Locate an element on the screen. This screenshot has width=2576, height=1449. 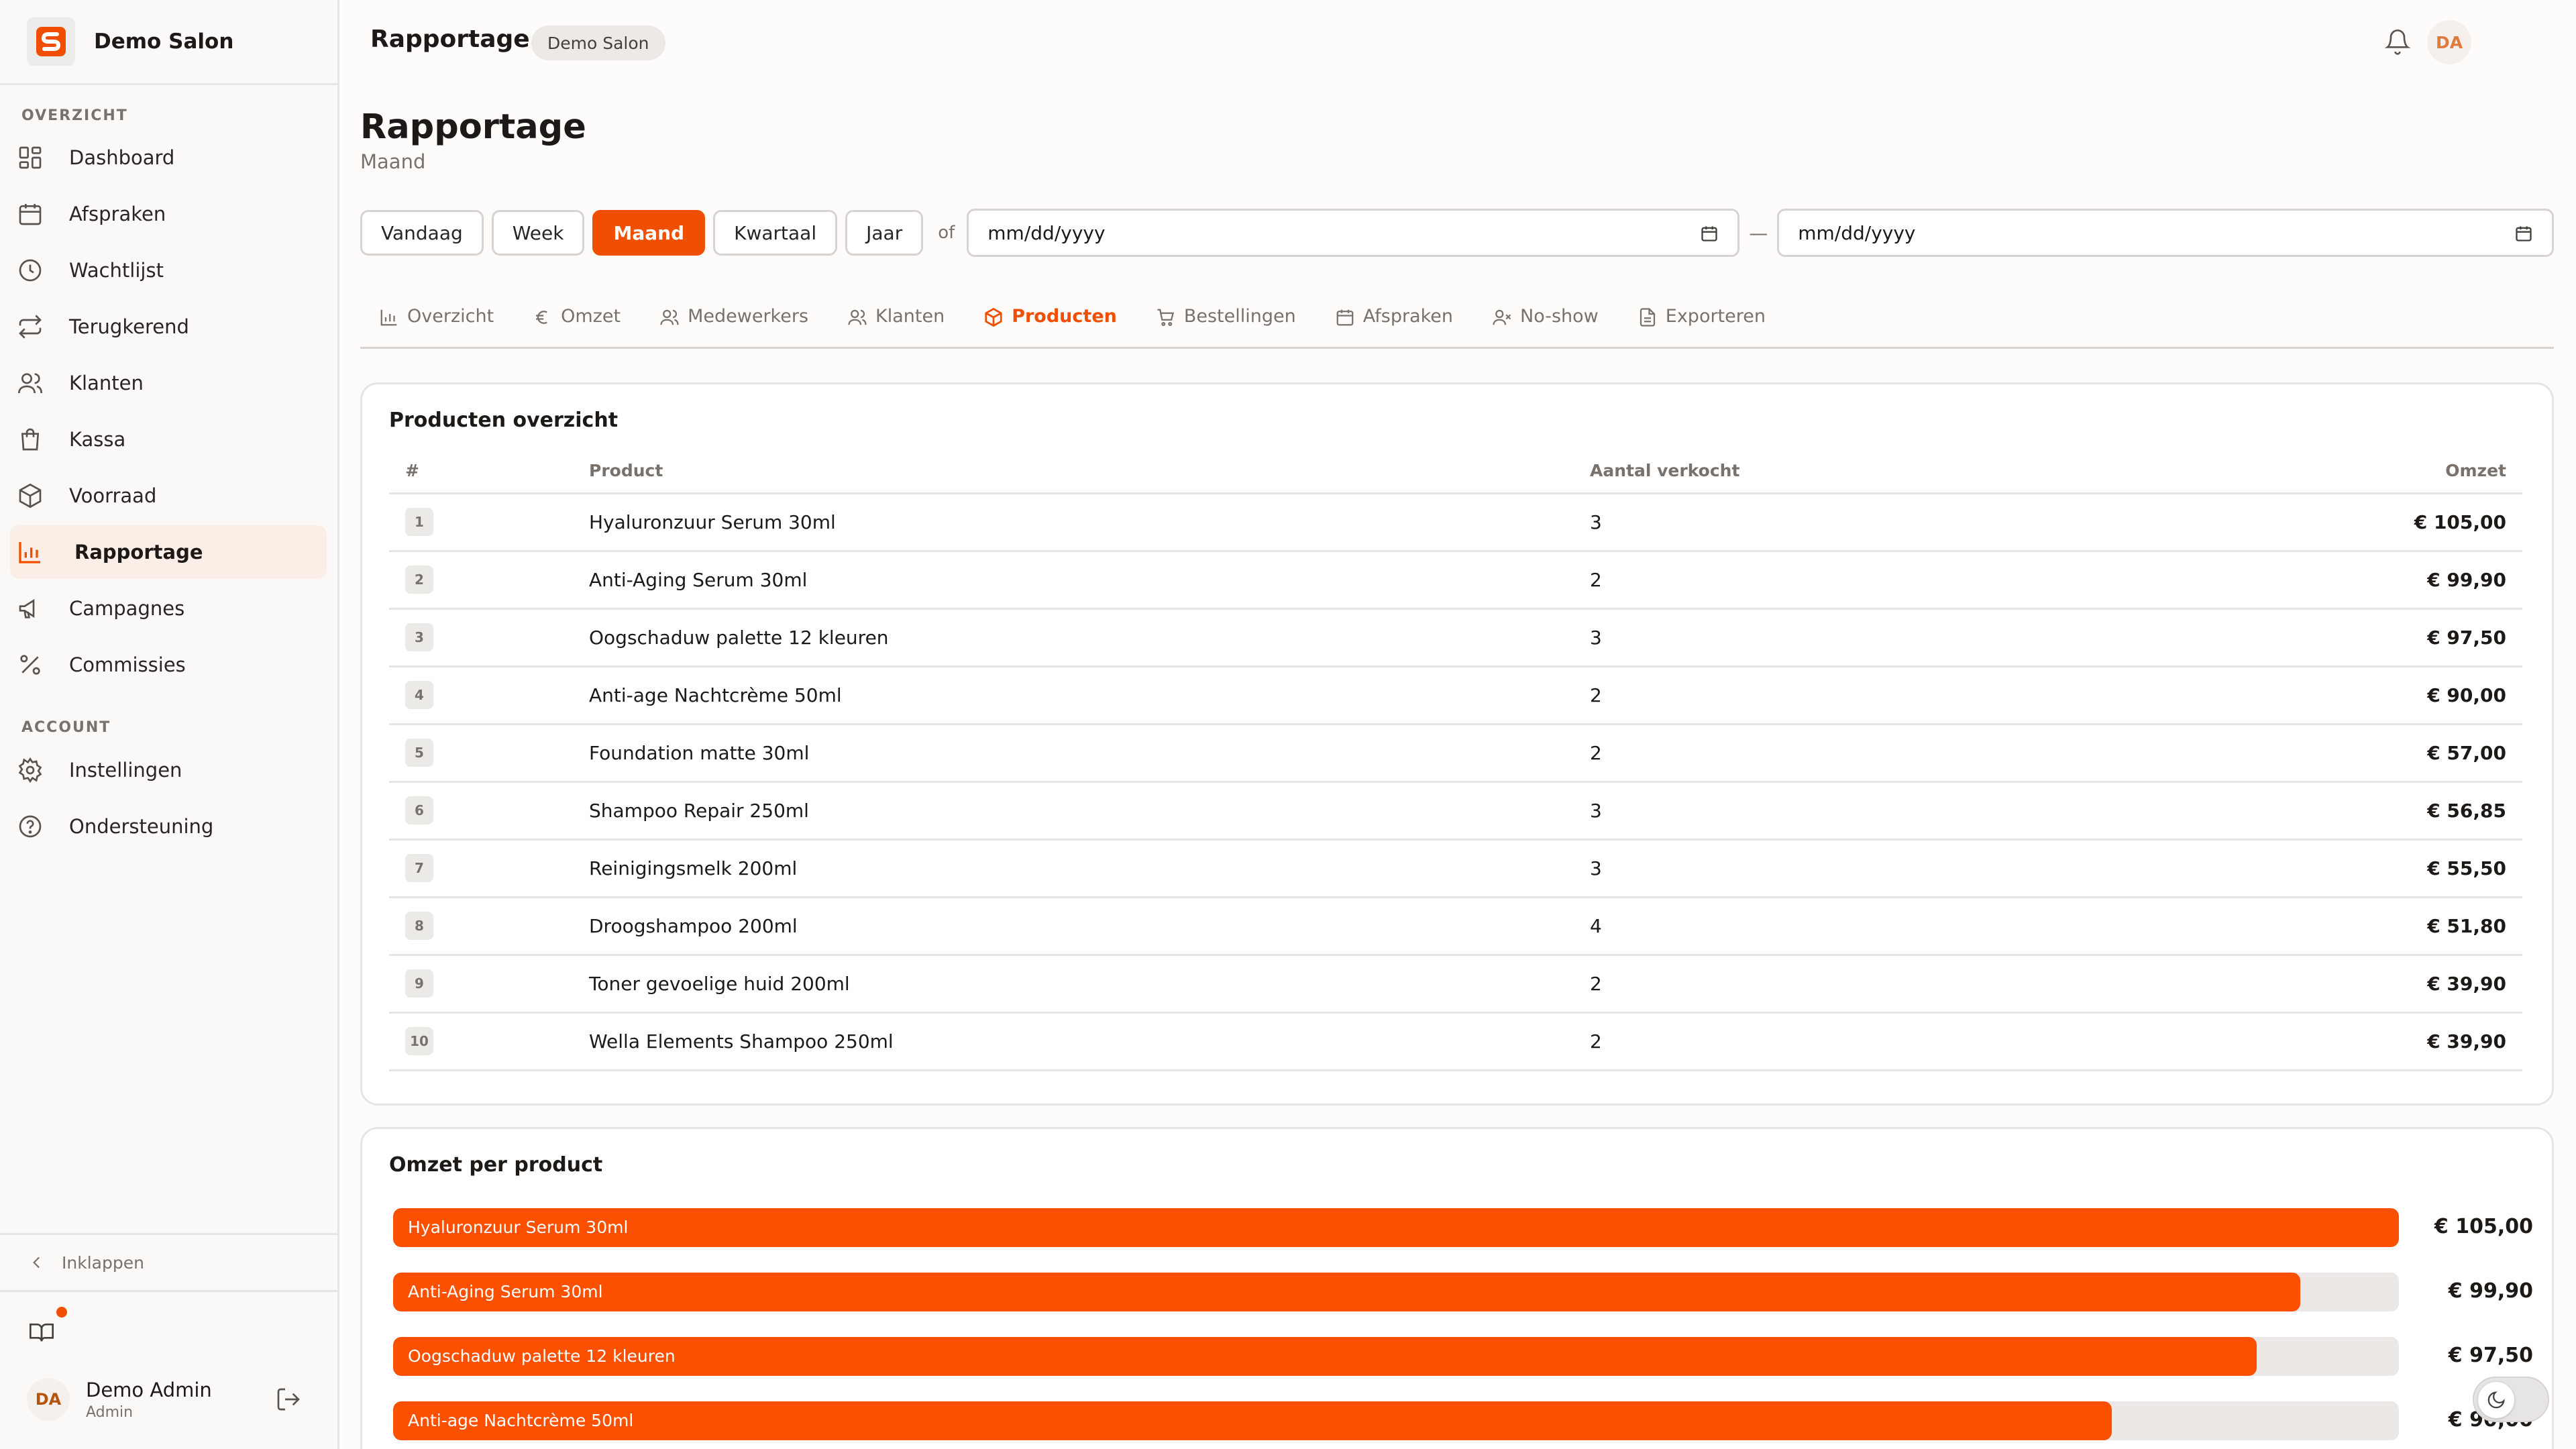
tab-omzet: Omzet is located at coordinates (577, 323).